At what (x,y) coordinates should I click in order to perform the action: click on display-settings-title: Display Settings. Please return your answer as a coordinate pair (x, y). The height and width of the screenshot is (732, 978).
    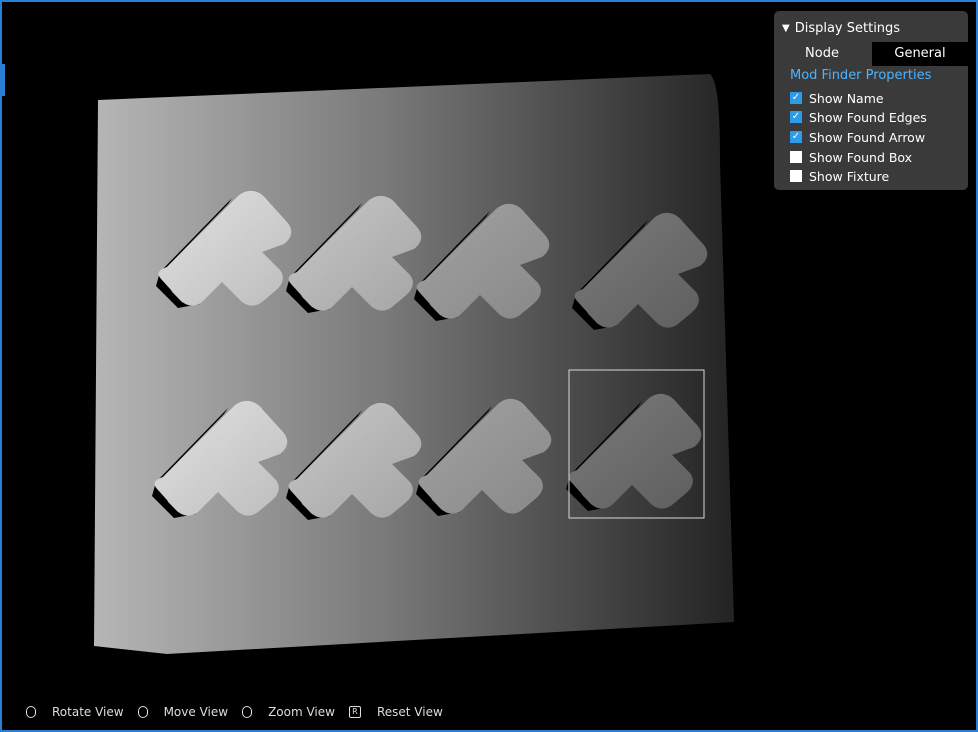
    Looking at the image, I should click on (847, 28).